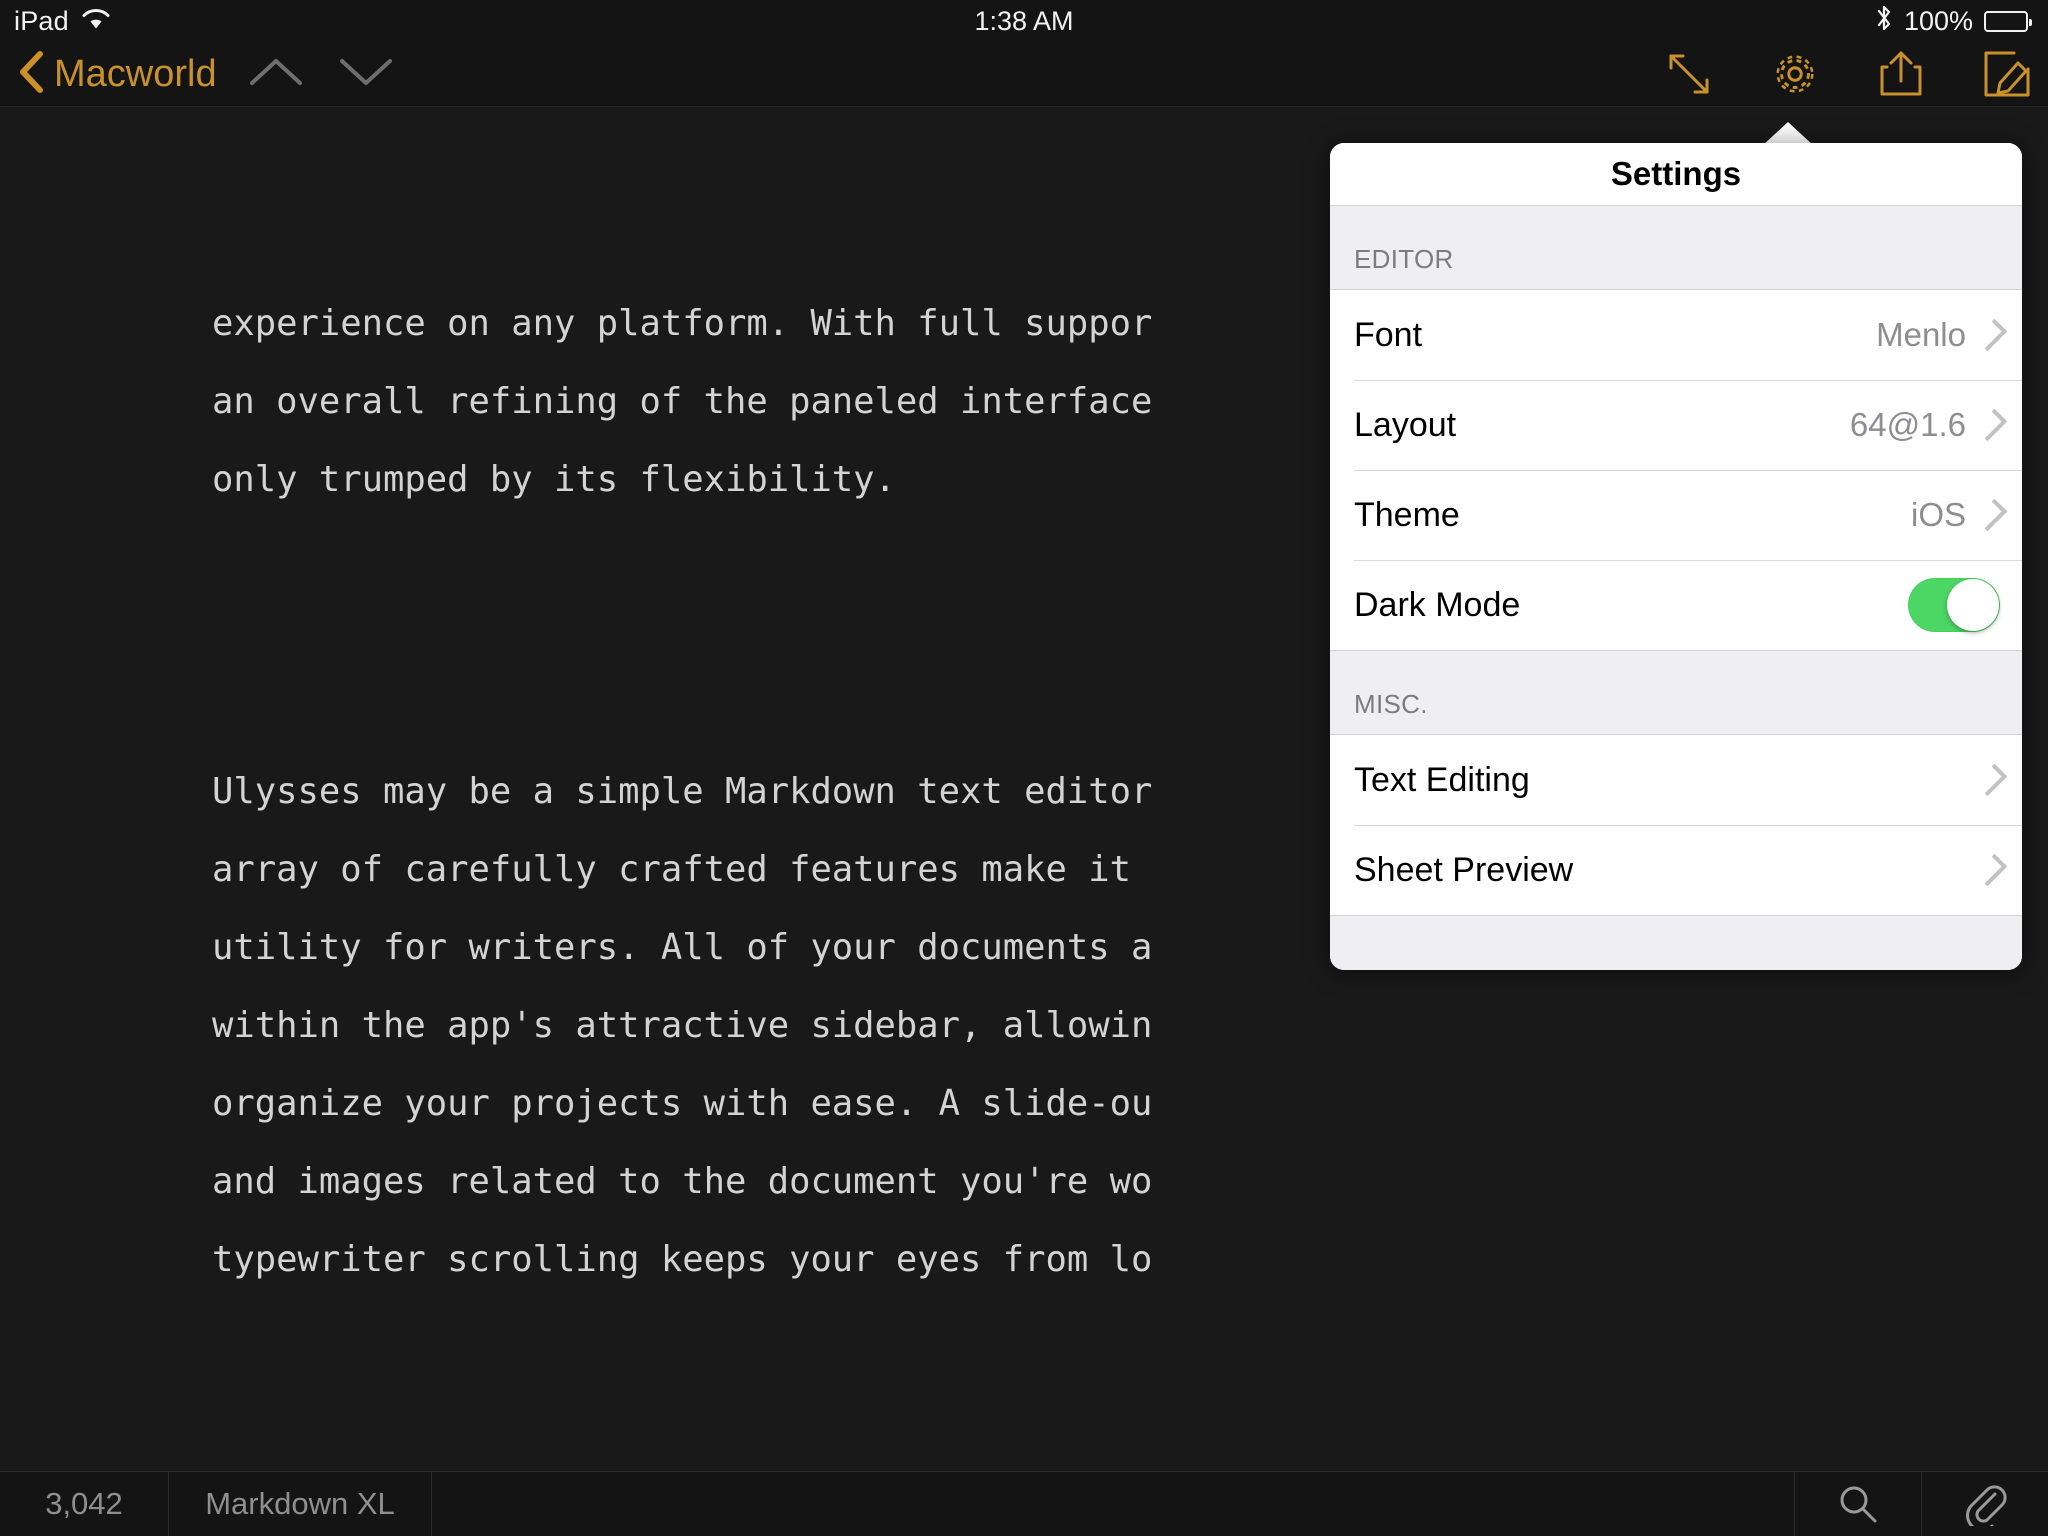 This screenshot has width=2048, height=1536. I want to click on settings-row-label: Font, so click(1388, 334).